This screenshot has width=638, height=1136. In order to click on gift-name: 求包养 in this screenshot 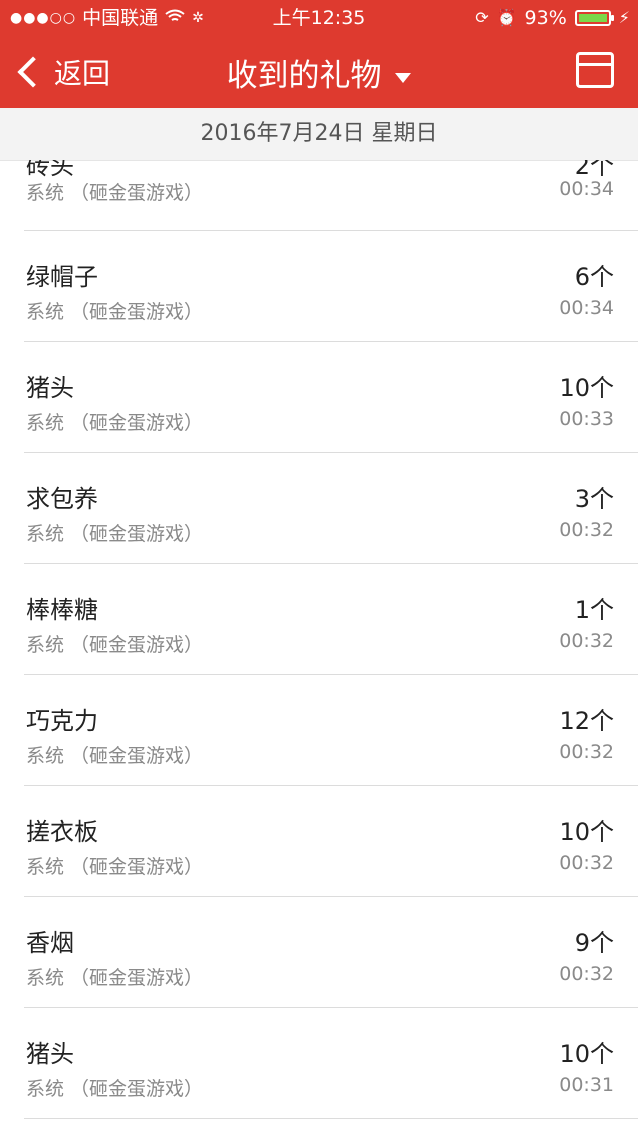, I will do `click(62, 499)`.